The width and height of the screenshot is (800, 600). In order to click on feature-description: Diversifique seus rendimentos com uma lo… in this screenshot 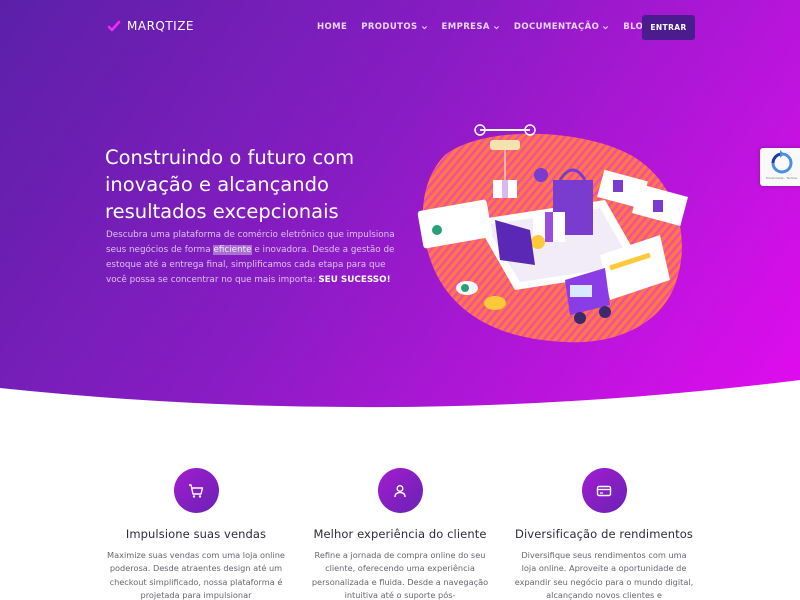, I will do `click(604, 575)`.